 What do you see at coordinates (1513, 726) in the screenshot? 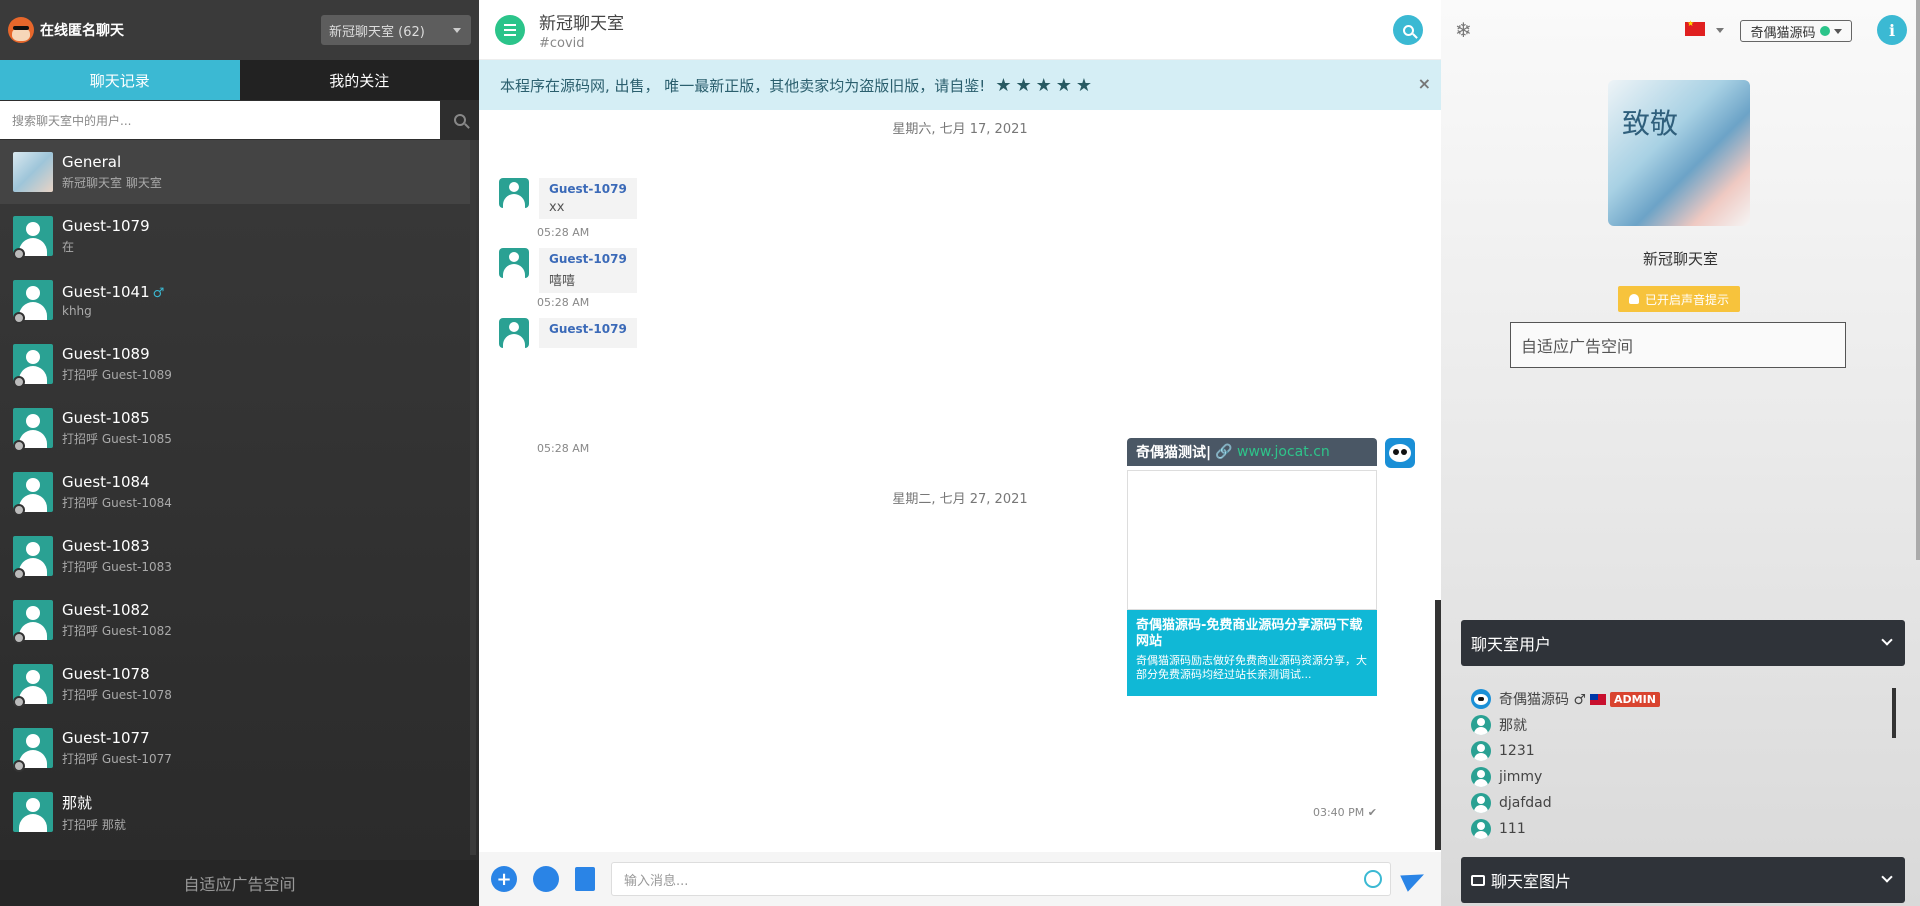
I see `user-name: 那就` at bounding box center [1513, 726].